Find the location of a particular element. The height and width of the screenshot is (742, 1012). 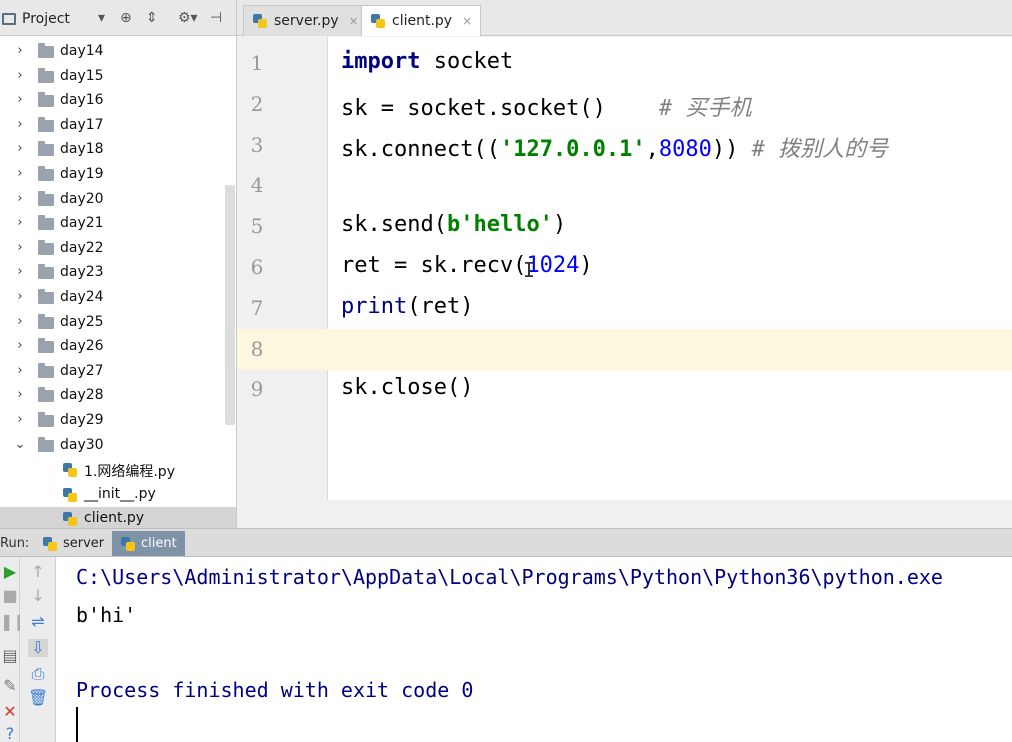

print-icon: ⎙ is located at coordinates (38, 674).